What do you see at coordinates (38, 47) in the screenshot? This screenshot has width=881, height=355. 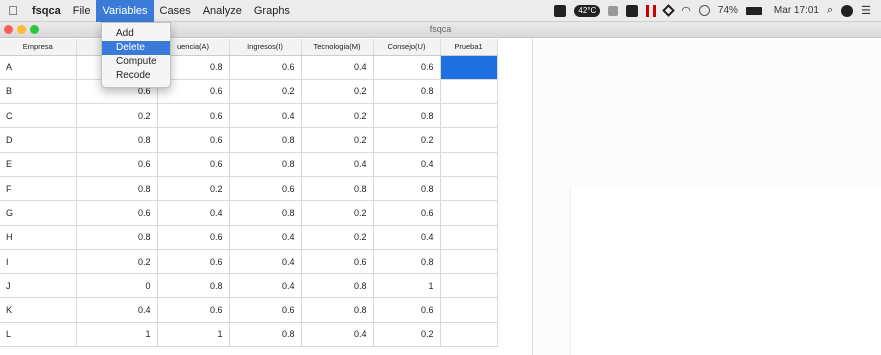 I see `column-header: Empresa` at bounding box center [38, 47].